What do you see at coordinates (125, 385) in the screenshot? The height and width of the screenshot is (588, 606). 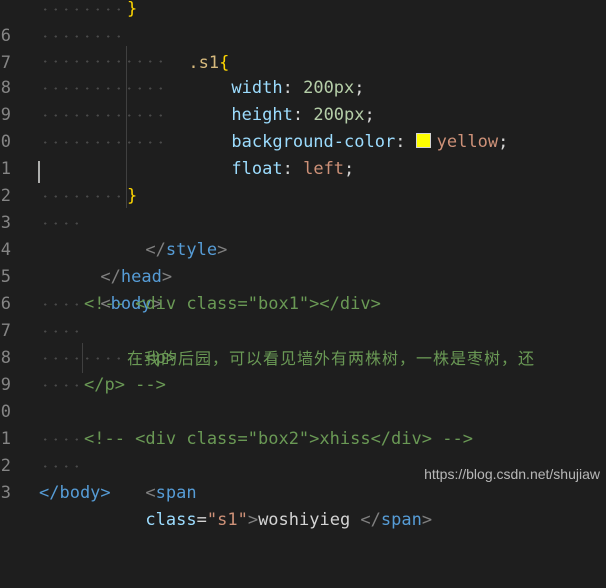 I see `html-comment: </p> -->` at bounding box center [125, 385].